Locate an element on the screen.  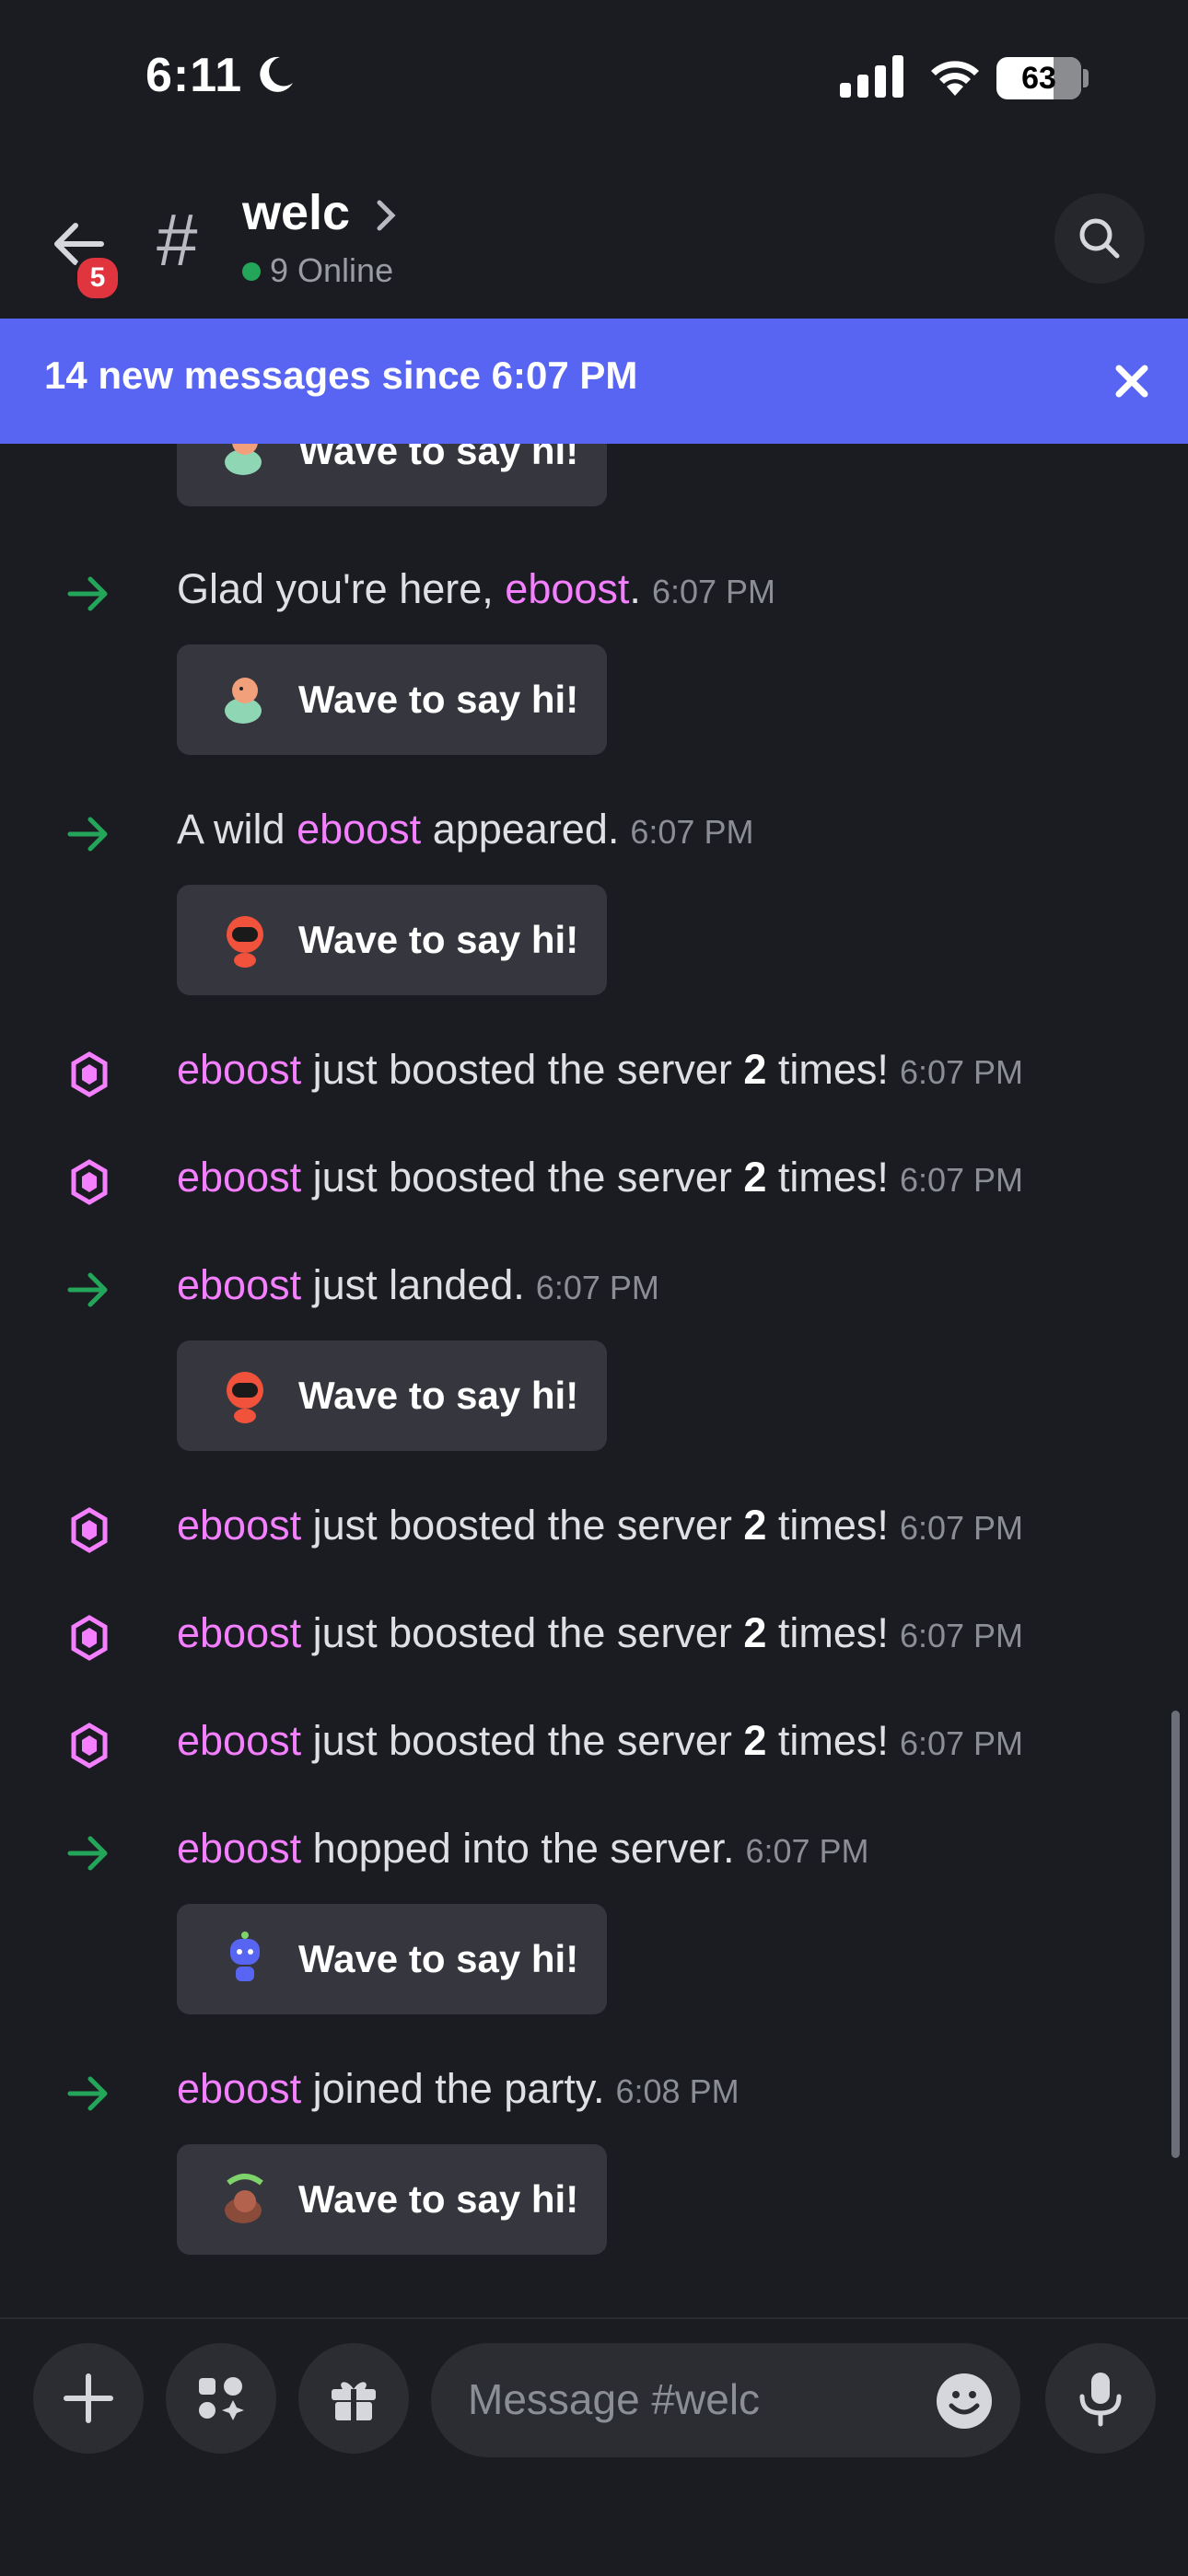
message-text: . is located at coordinates (635, 588).